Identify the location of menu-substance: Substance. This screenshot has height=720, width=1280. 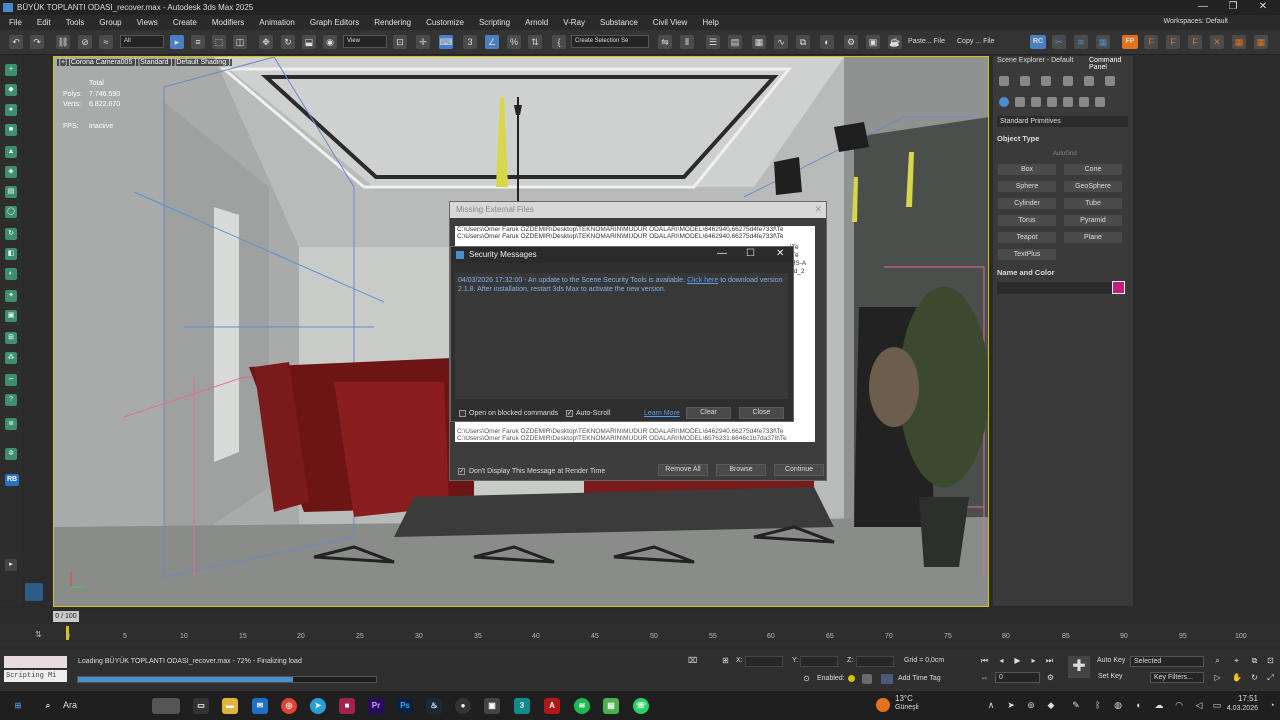
(619, 22).